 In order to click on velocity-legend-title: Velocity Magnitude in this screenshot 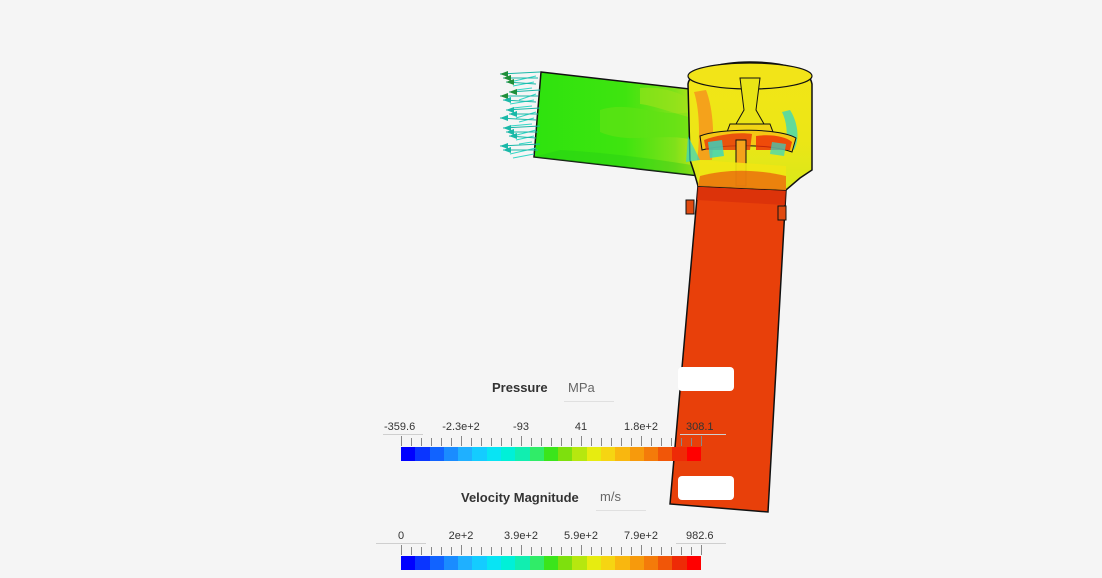, I will do `click(520, 497)`.